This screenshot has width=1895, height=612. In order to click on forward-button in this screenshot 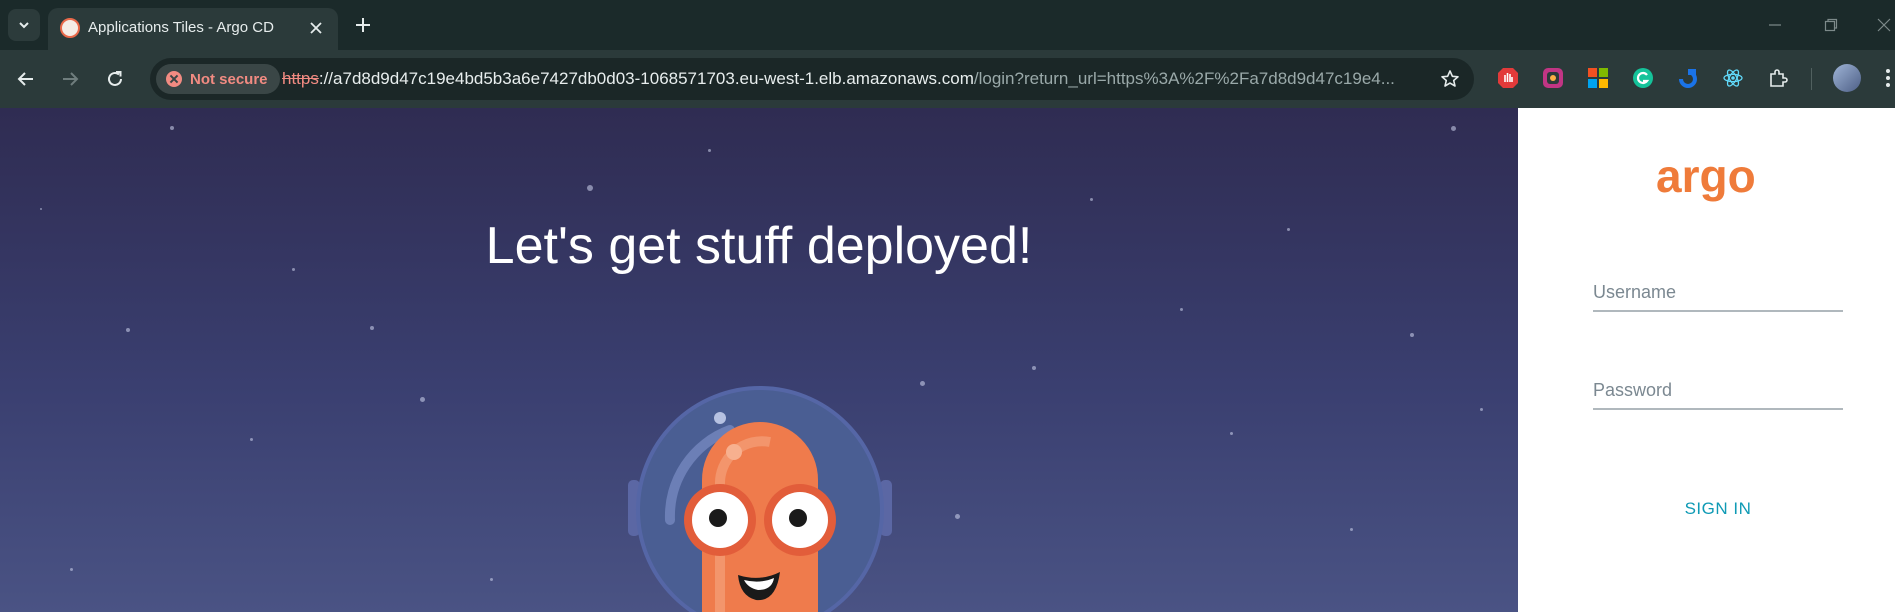, I will do `click(70, 79)`.